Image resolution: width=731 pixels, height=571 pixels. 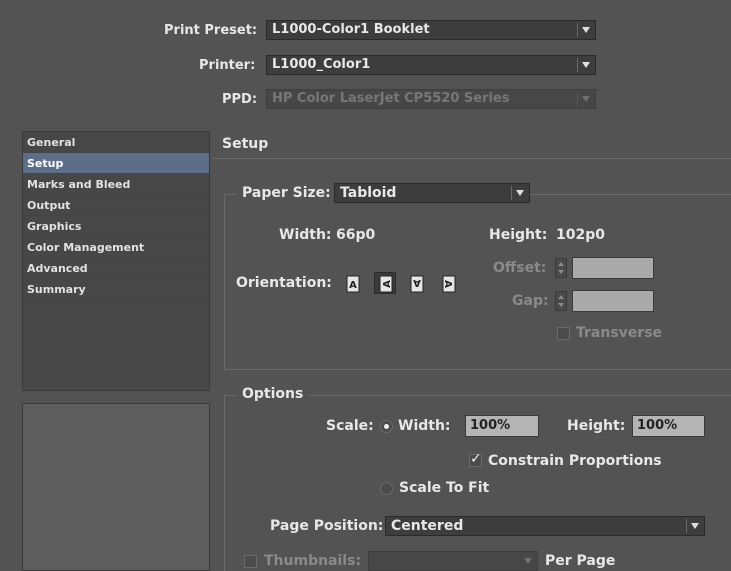 I want to click on paper-width-label: Width:, so click(x=305, y=235).